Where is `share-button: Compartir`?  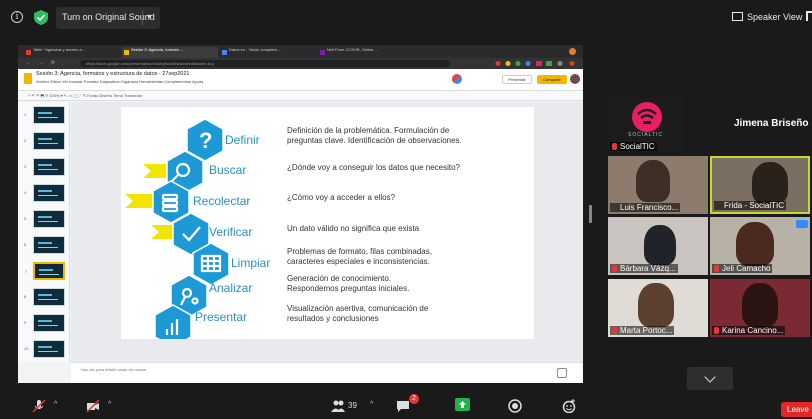 share-button: Compartir is located at coordinates (552, 79).